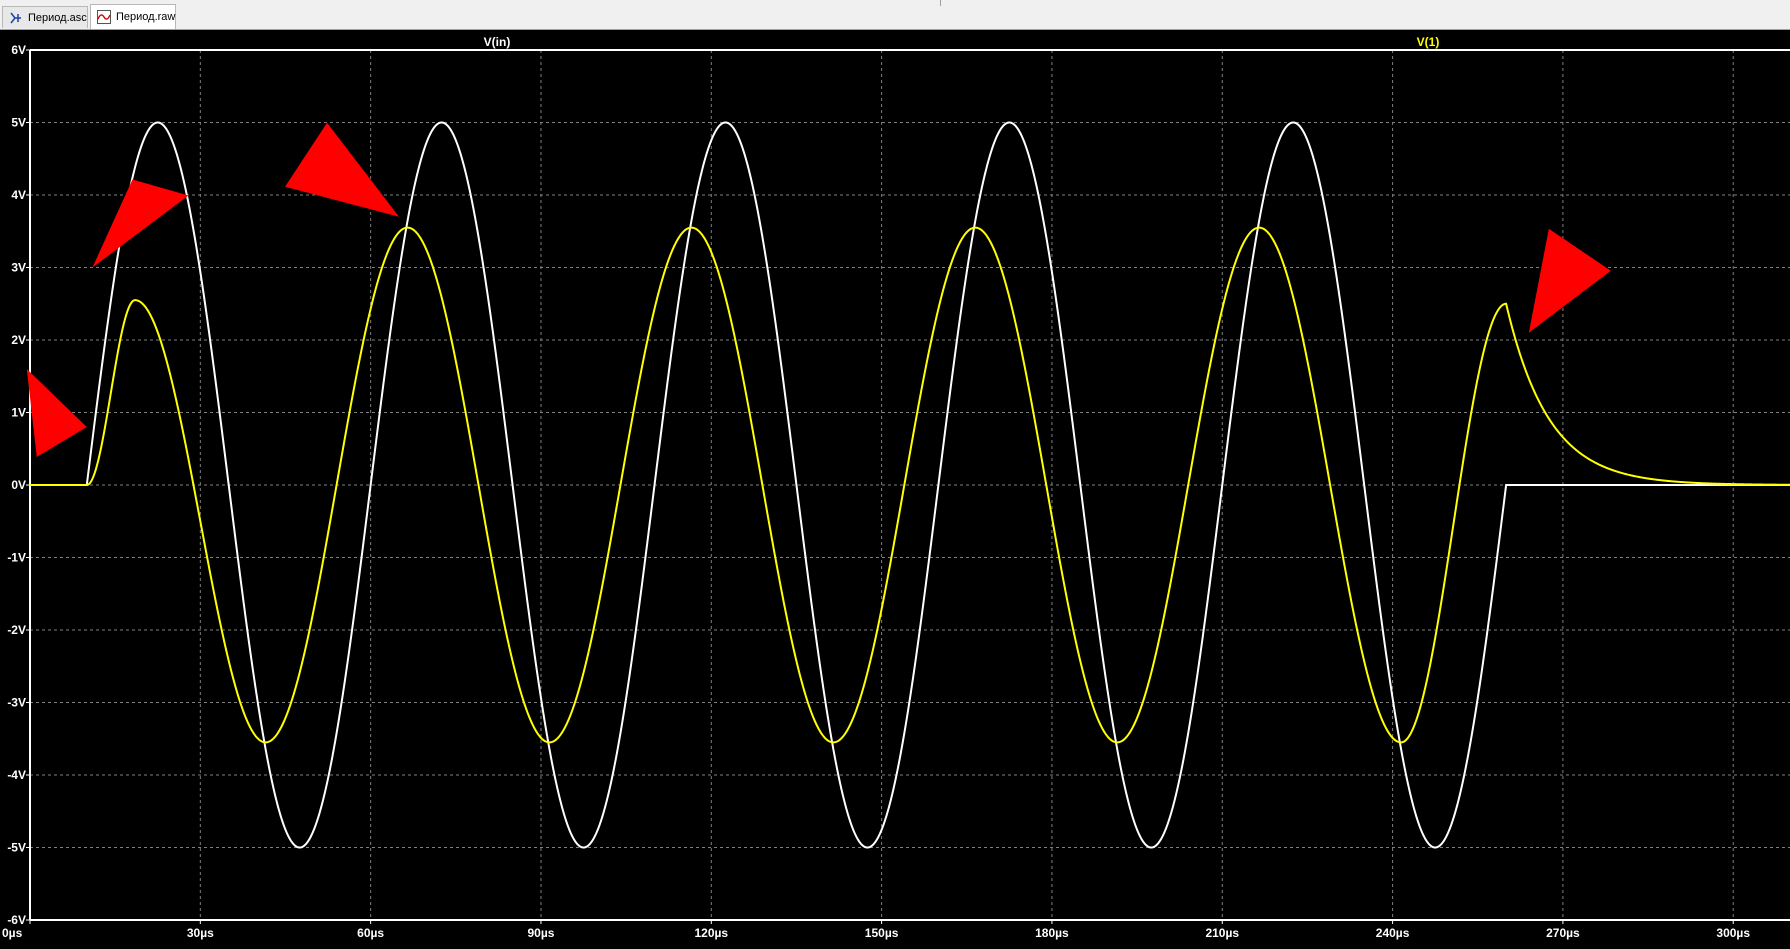 The height and width of the screenshot is (949, 1790). Describe the element at coordinates (1393, 933) in the screenshot. I see `x-tick-label: 240µs` at that location.